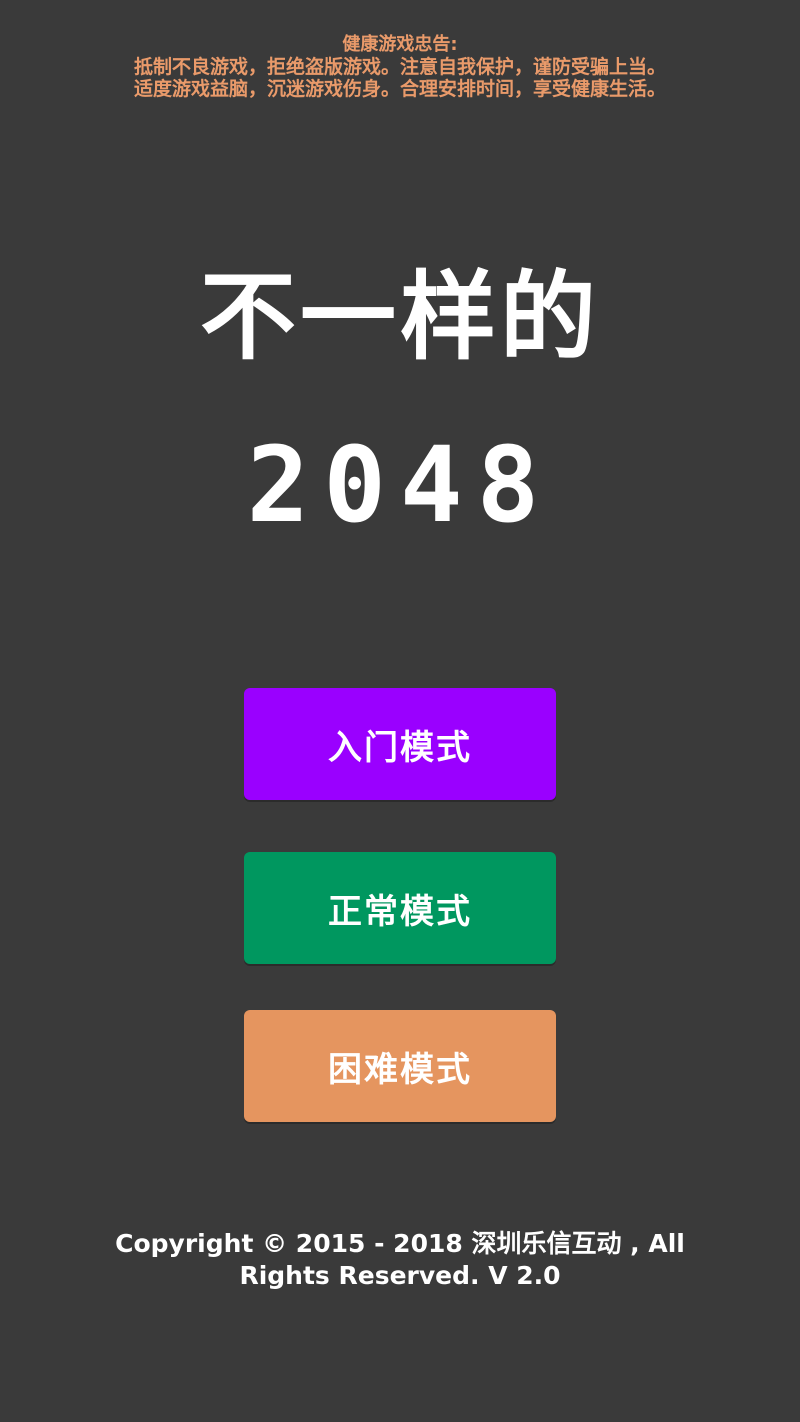  I want to click on game-title-line-1: 不一样的, so click(400, 317).